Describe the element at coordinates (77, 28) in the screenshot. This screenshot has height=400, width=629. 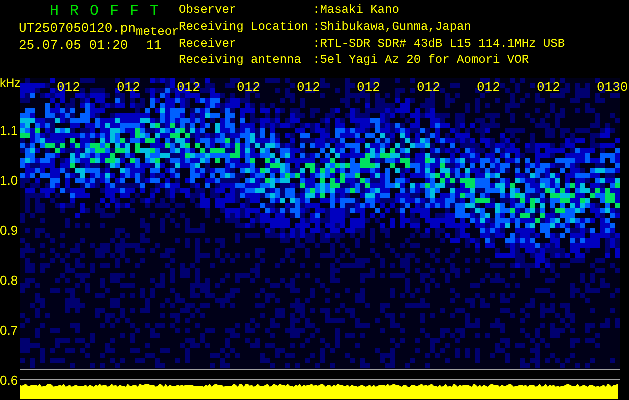
I see `file-name: UT2507050120.pn` at that location.